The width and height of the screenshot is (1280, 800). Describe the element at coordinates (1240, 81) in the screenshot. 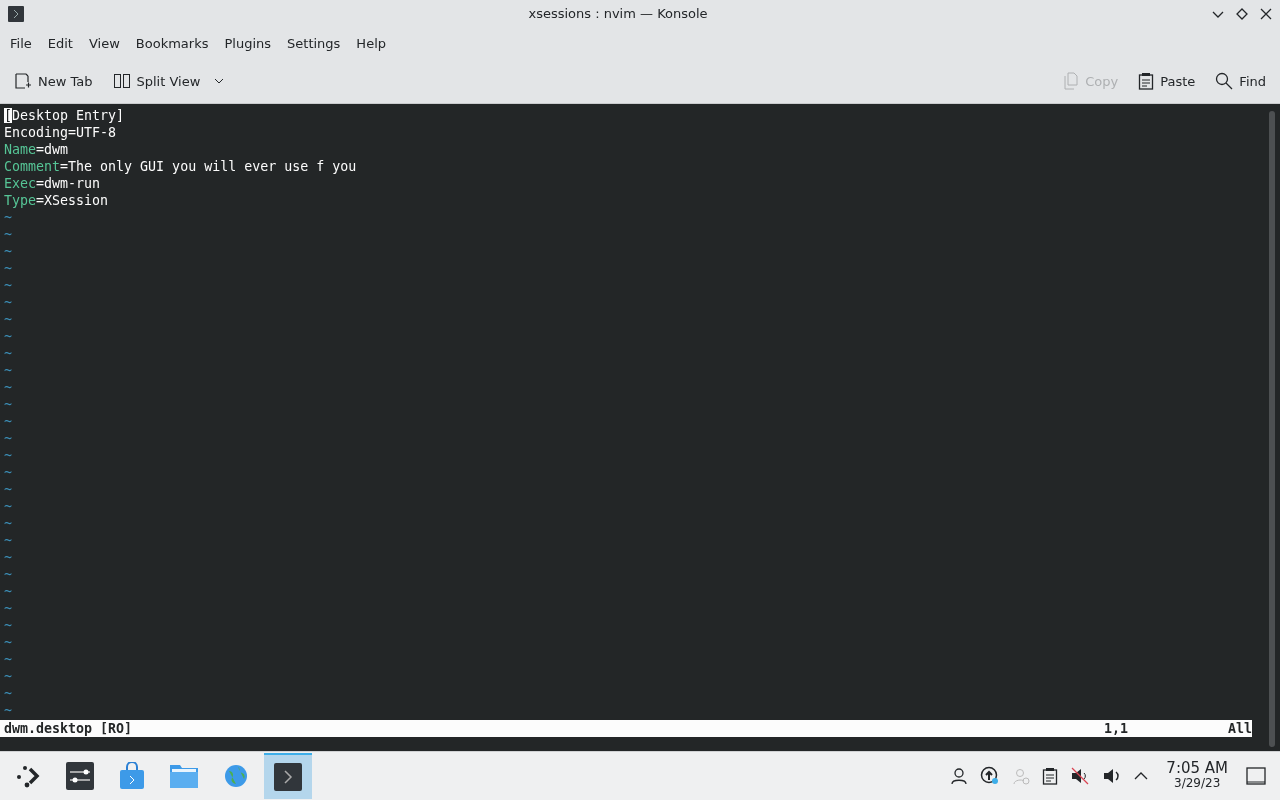

I see `toolbar-button: Find` at that location.